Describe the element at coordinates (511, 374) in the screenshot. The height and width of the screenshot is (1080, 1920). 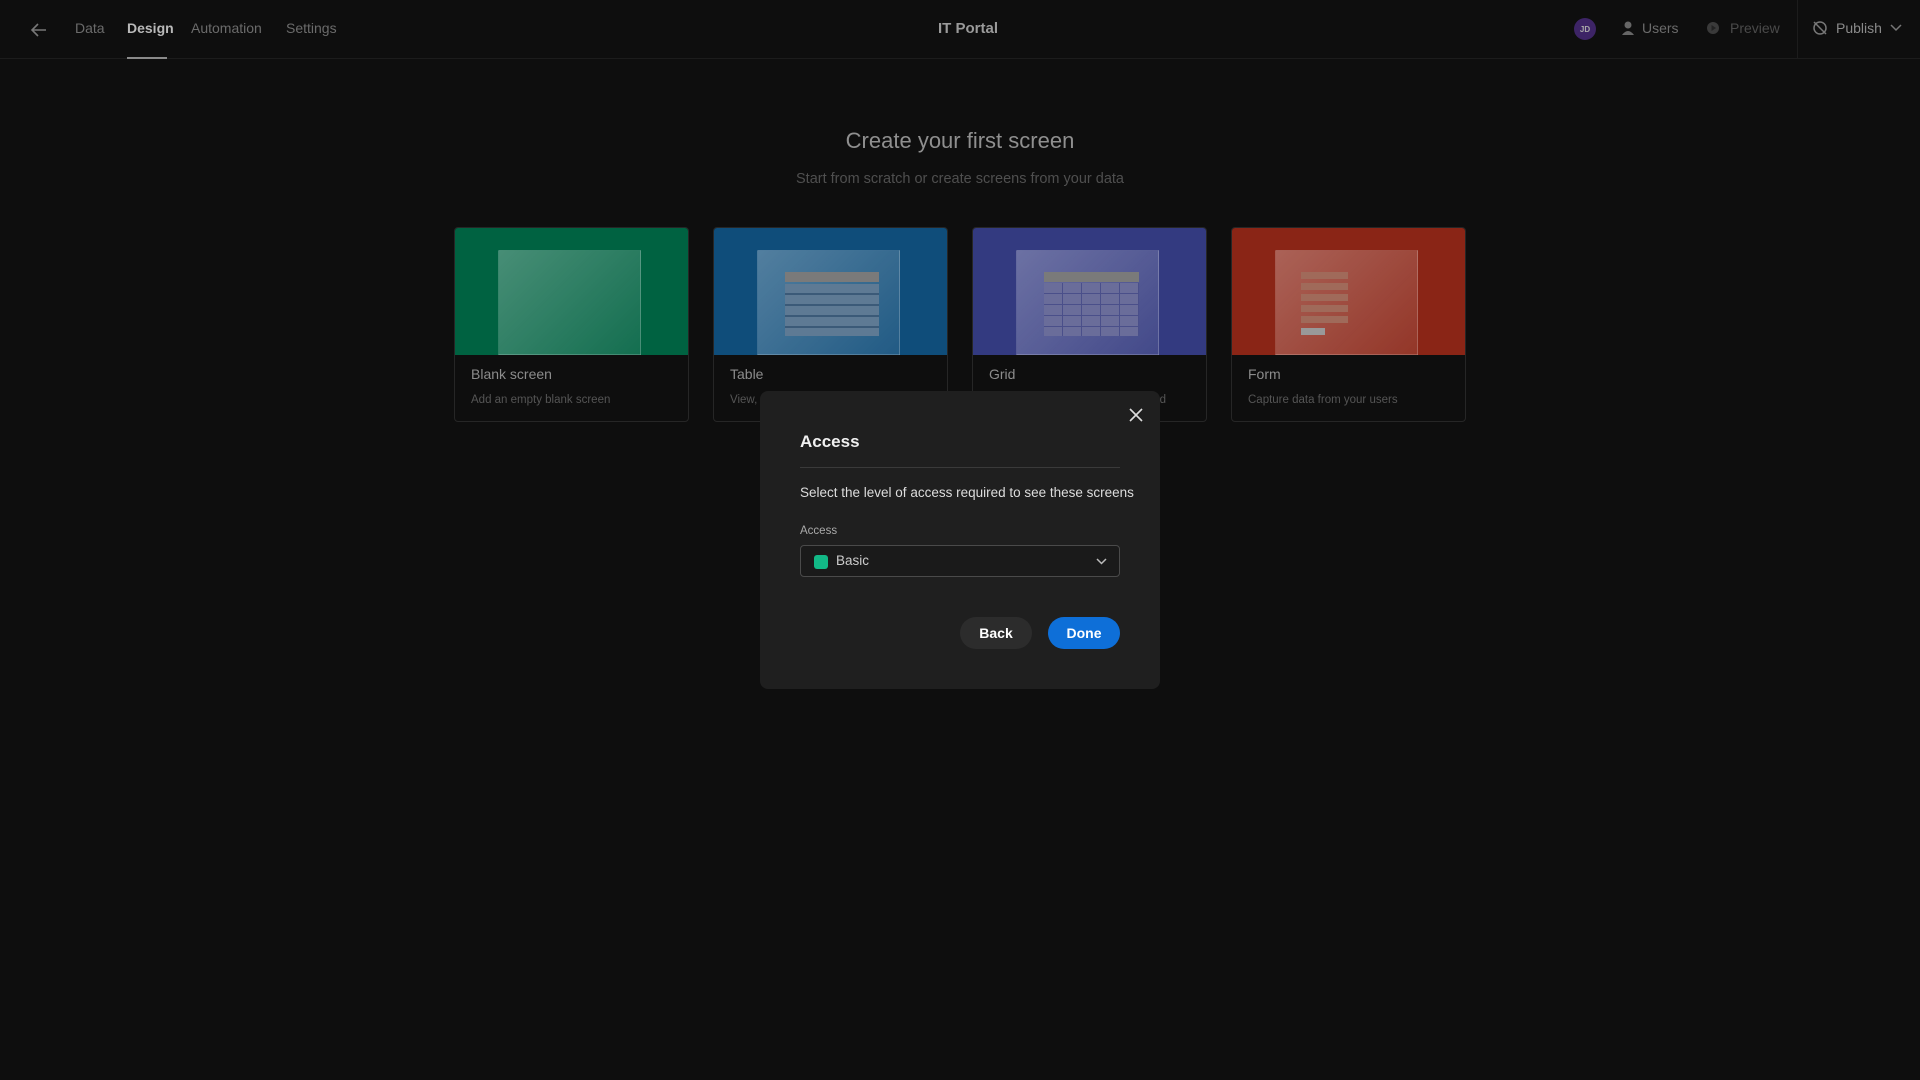
I see `card-name: Blank screen` at that location.